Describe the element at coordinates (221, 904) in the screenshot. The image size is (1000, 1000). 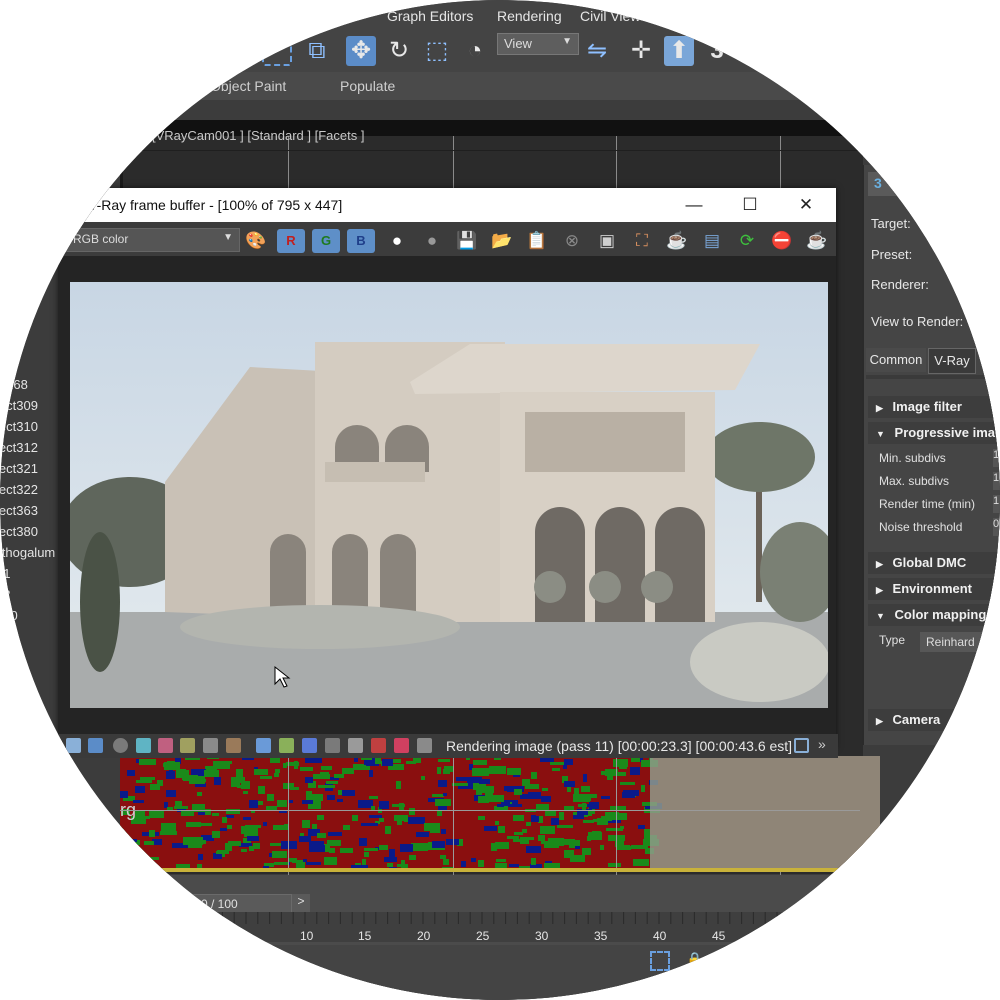
I see `time-slider: 0 / 100` at that location.